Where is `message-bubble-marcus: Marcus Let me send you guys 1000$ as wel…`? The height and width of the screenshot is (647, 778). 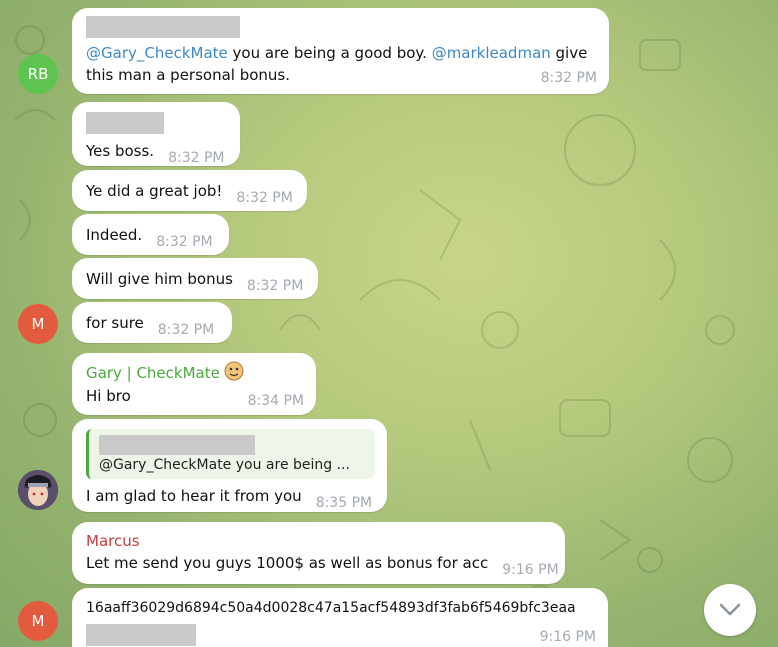 message-bubble-marcus: Marcus Let me send you guys 1000$ as wel… is located at coordinates (318, 553).